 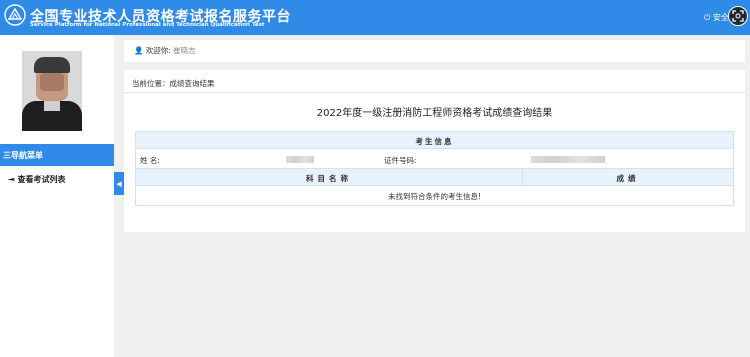 I want to click on avatar, so click(x=52, y=91).